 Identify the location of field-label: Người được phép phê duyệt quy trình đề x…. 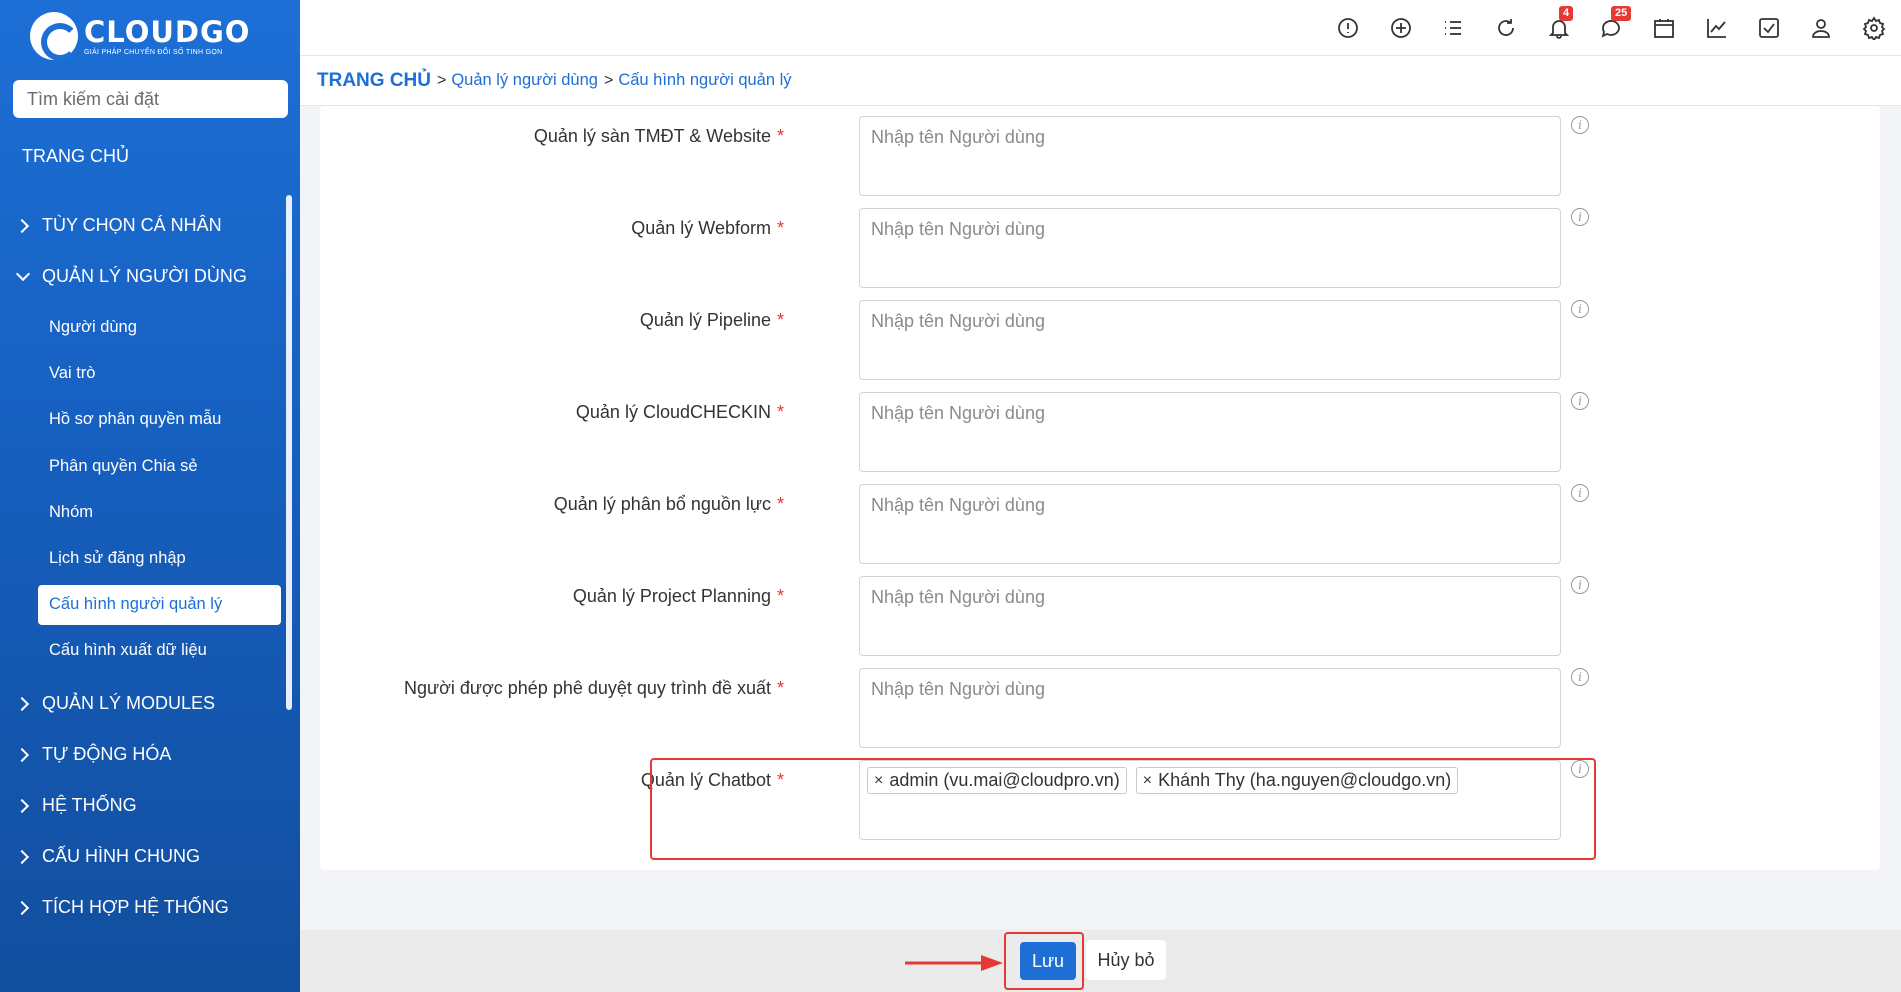
(594, 688).